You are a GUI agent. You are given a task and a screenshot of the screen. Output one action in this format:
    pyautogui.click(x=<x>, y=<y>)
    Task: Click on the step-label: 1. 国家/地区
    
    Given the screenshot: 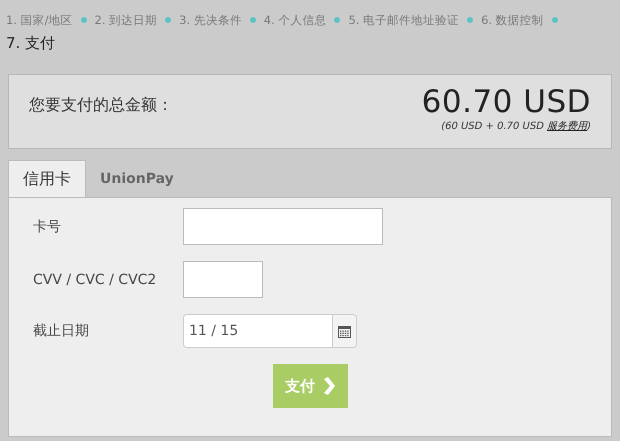 What is the action you would take?
    pyautogui.click(x=39, y=20)
    